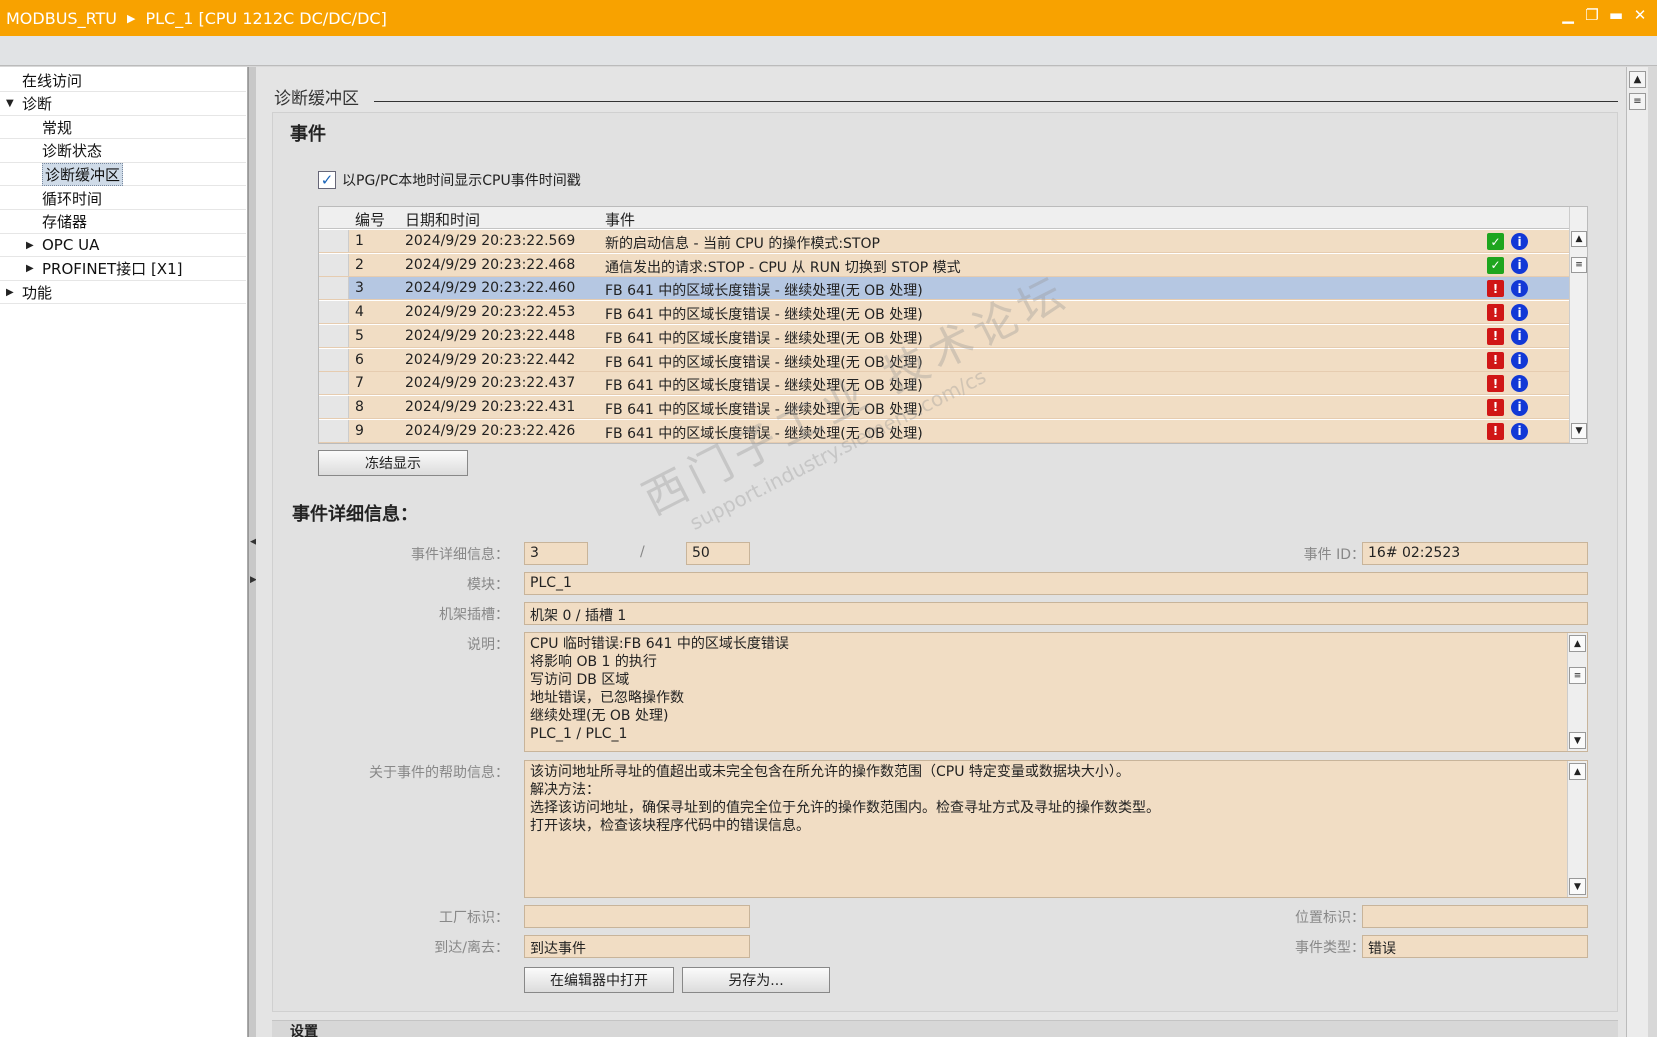  I want to click on event-type-label: 事件类型：, so click(1330, 948).